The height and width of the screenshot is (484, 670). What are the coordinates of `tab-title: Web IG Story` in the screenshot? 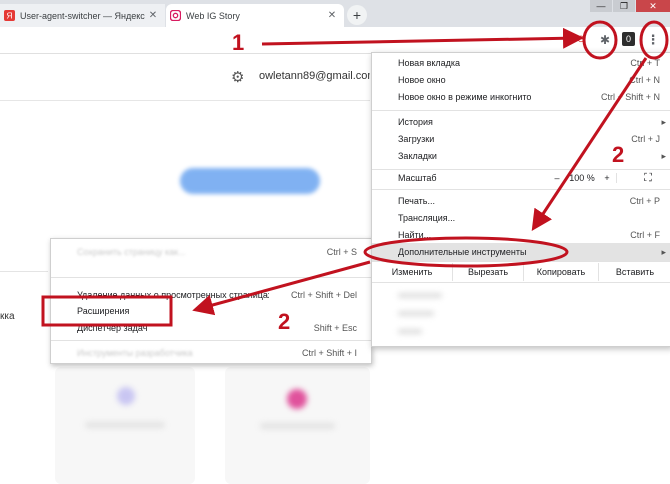 It's located at (213, 15).